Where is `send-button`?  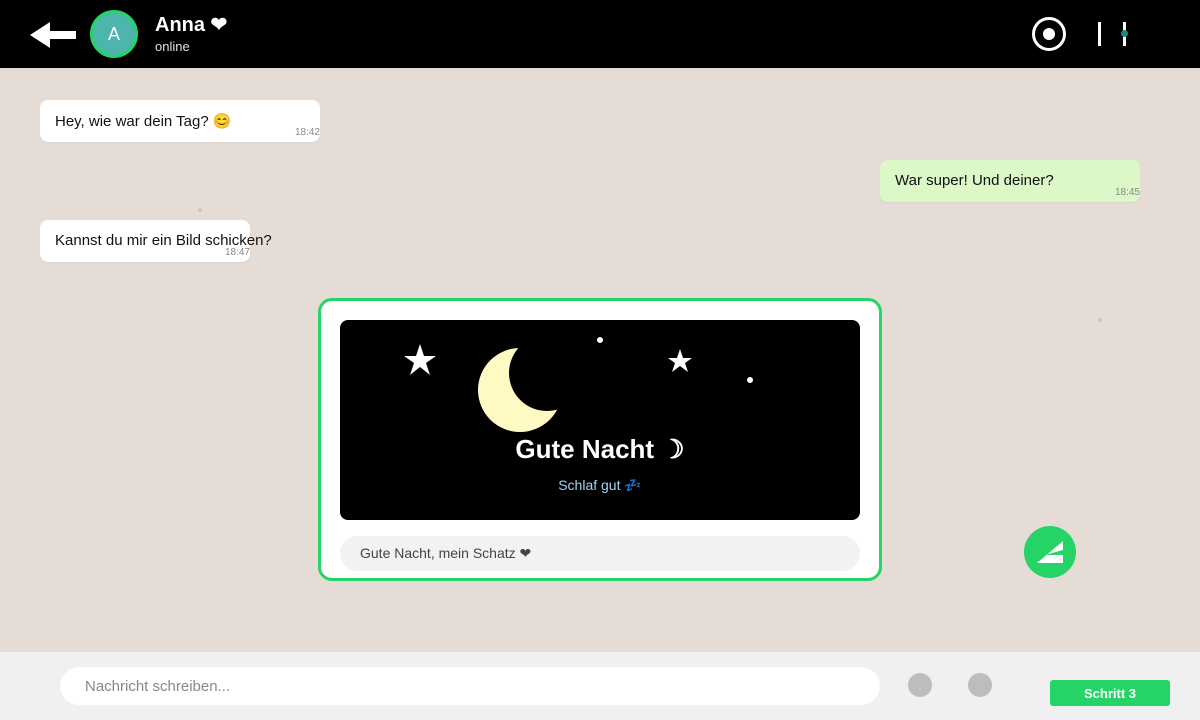
send-button is located at coordinates (1050, 552).